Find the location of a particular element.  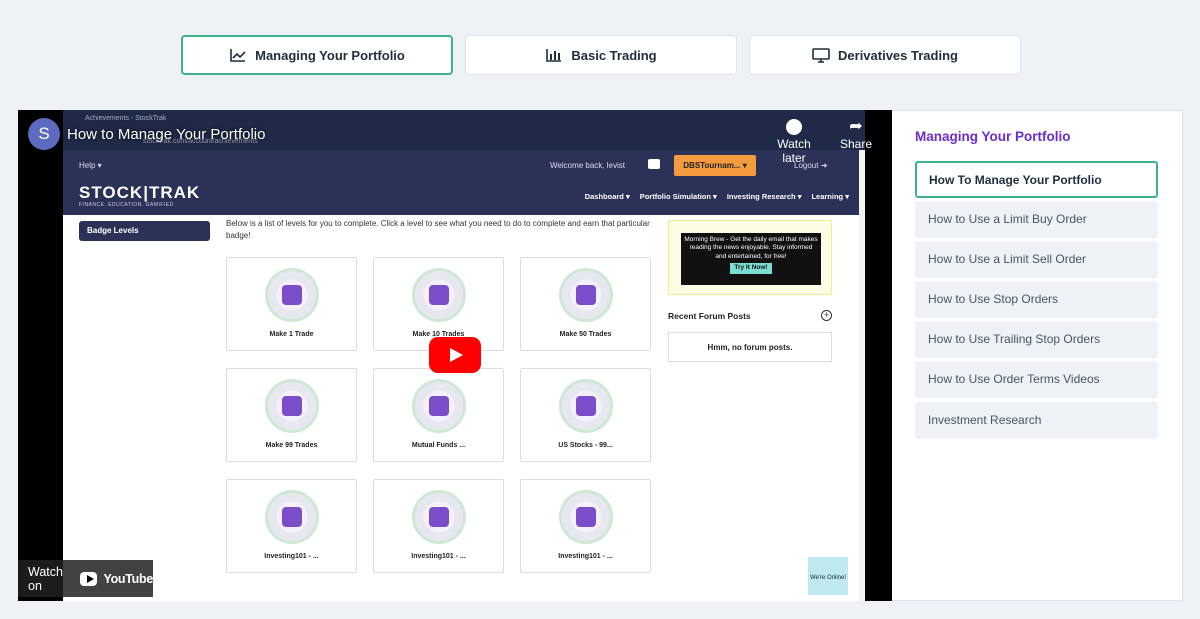

video-title: How to Manage Your Portfolio is located at coordinates (166, 134).